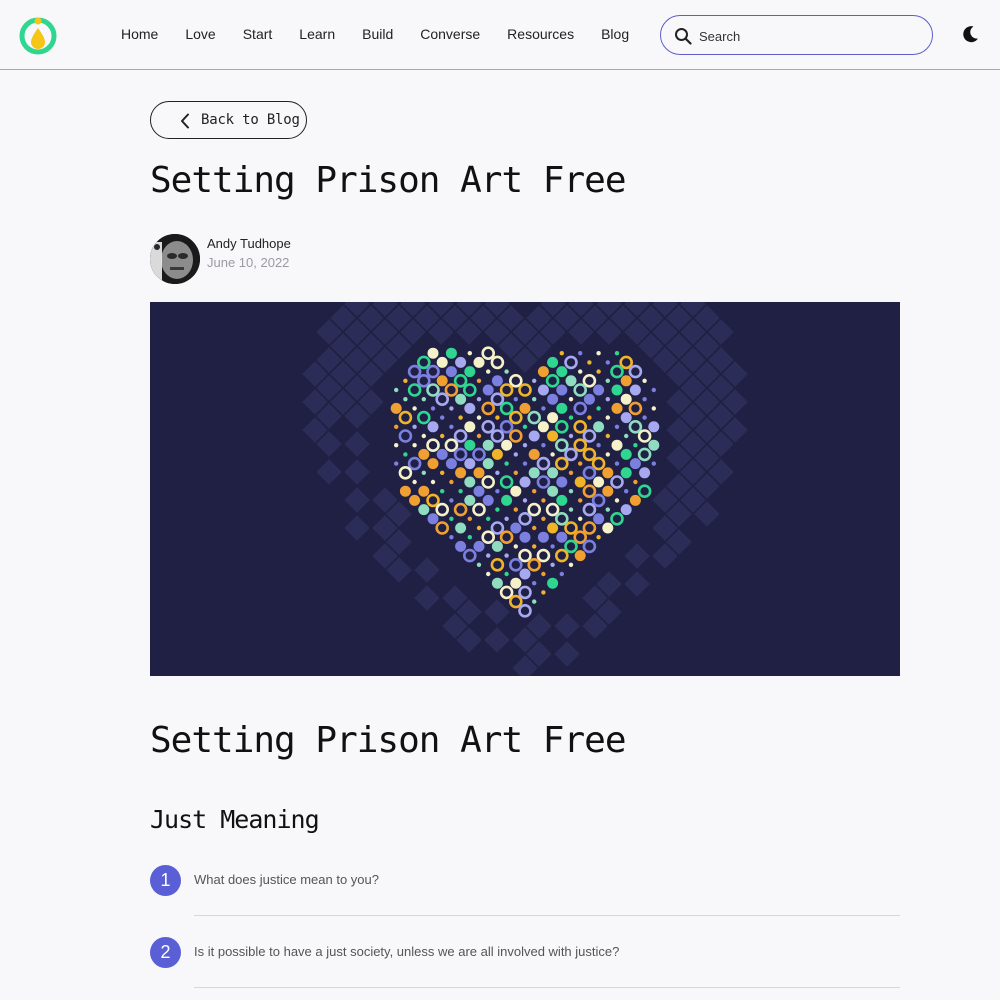 This screenshot has width=1000, height=1000. What do you see at coordinates (637, 584) in the screenshot?
I see `background-diamond` at bounding box center [637, 584].